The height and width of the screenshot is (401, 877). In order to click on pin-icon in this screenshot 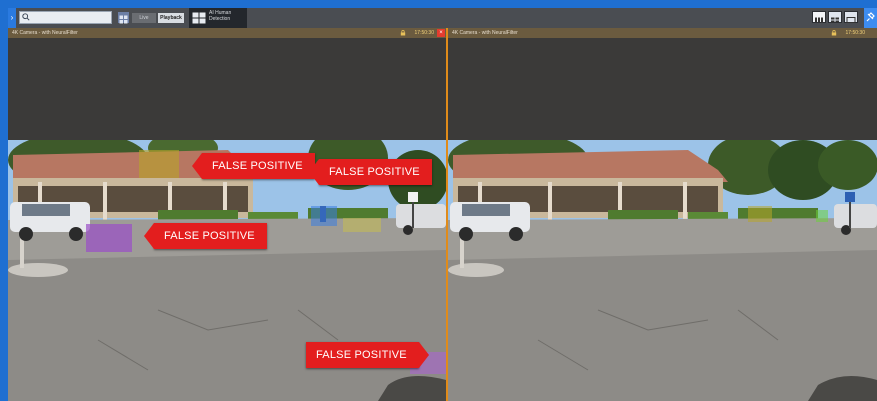, I will do `click(870, 18)`.